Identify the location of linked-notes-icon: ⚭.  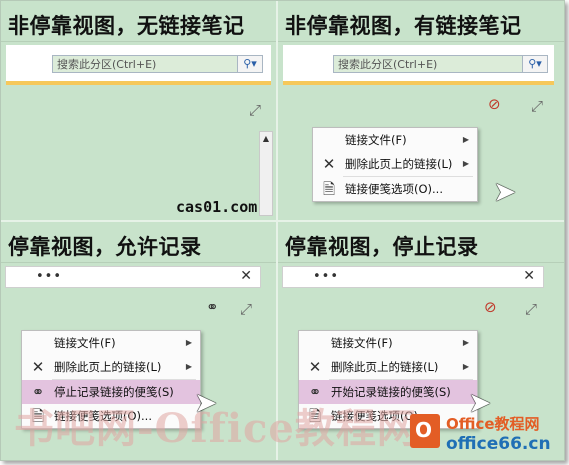
(218, 307).